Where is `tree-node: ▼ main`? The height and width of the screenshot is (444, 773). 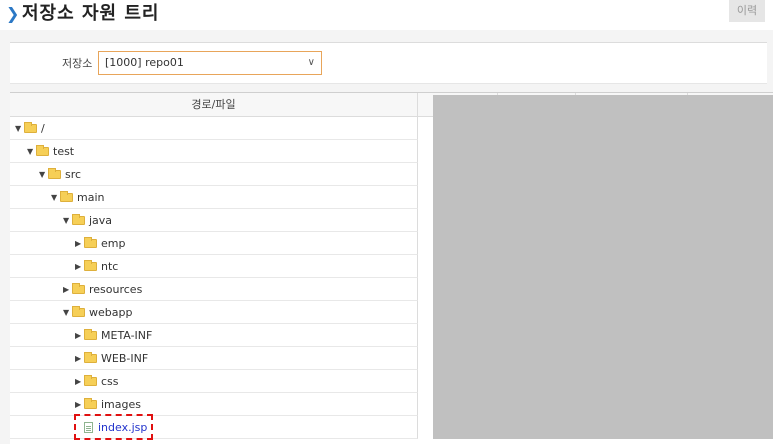 tree-node: ▼ main is located at coordinates (77, 197).